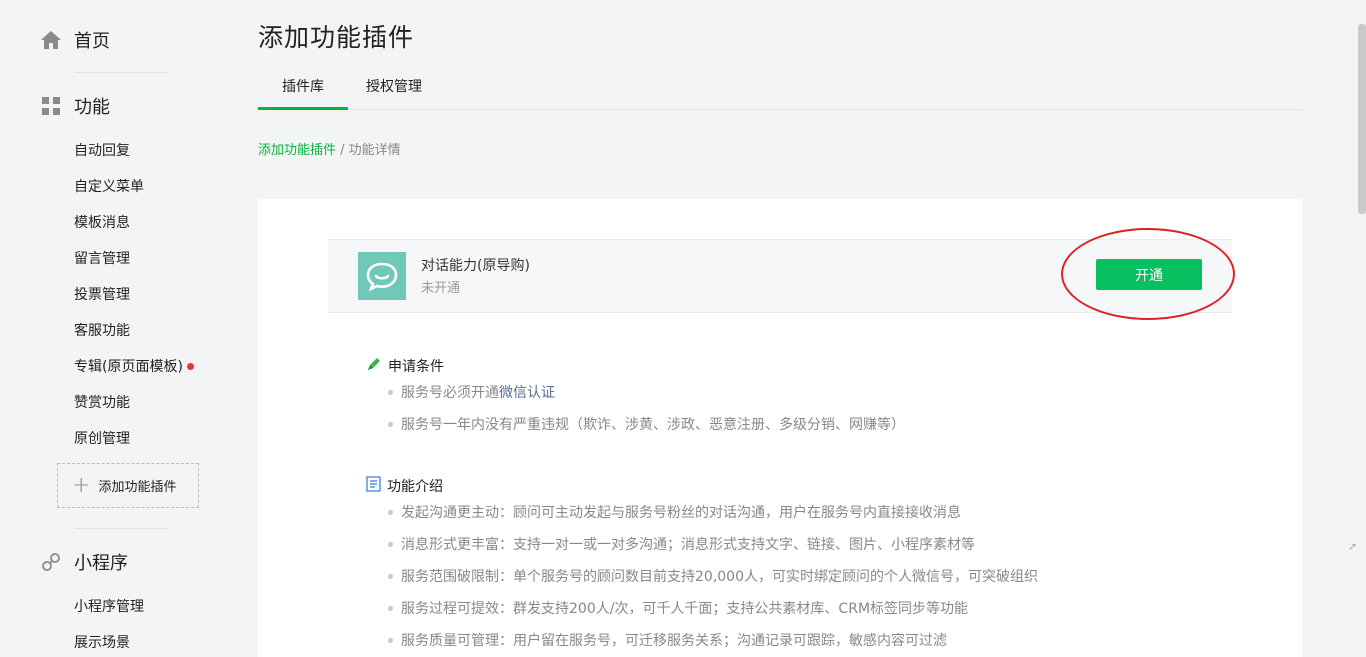 This screenshot has width=1366, height=657. Describe the element at coordinates (297, 150) in the screenshot. I see `breadcrumb-link: 添加功能插件` at that location.